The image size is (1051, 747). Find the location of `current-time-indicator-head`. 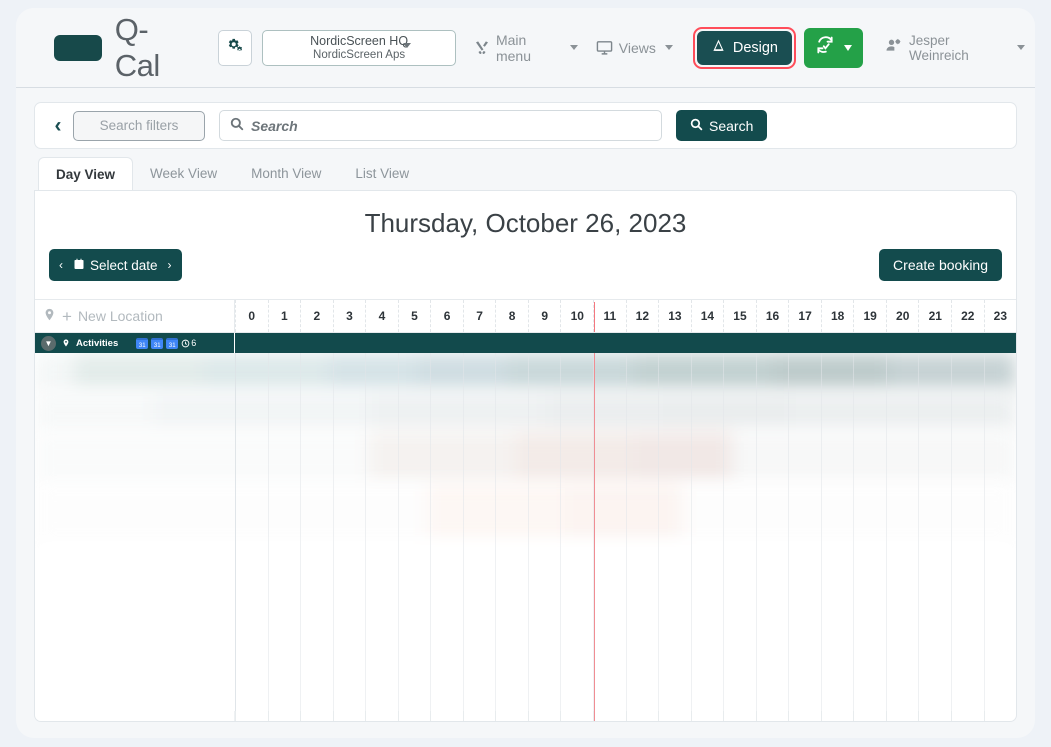

current-time-indicator-head is located at coordinates (594, 317).